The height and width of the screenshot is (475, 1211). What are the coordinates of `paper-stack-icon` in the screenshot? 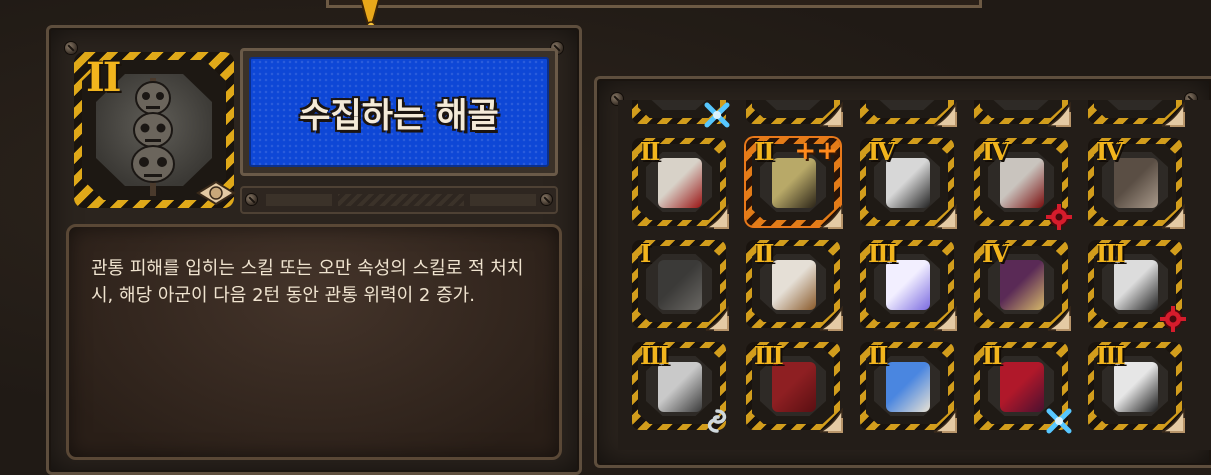 It's located at (794, 285).